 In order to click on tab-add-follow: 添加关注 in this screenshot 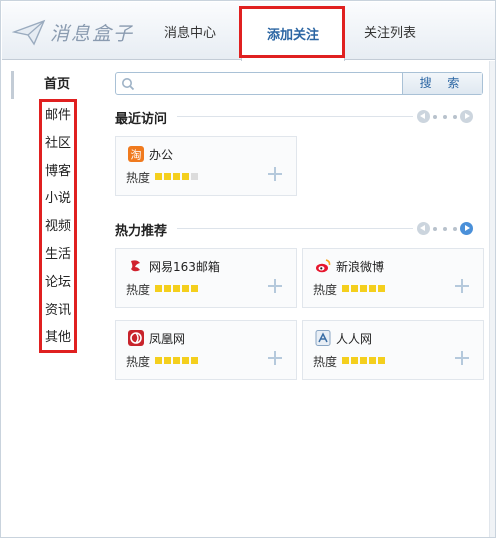, I will do `click(293, 34)`.